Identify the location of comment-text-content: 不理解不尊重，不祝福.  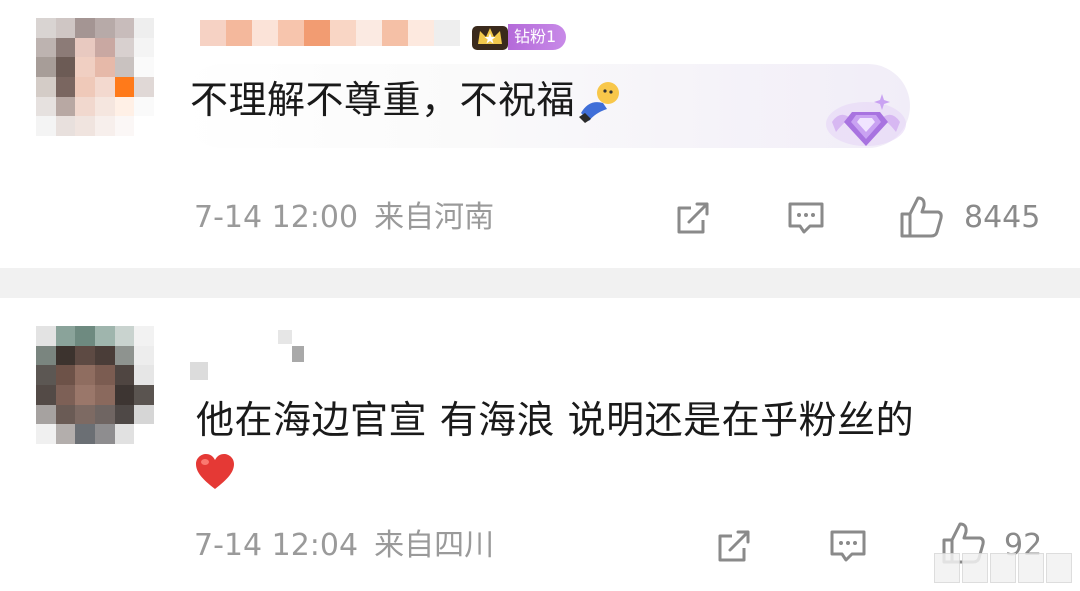
(383, 100).